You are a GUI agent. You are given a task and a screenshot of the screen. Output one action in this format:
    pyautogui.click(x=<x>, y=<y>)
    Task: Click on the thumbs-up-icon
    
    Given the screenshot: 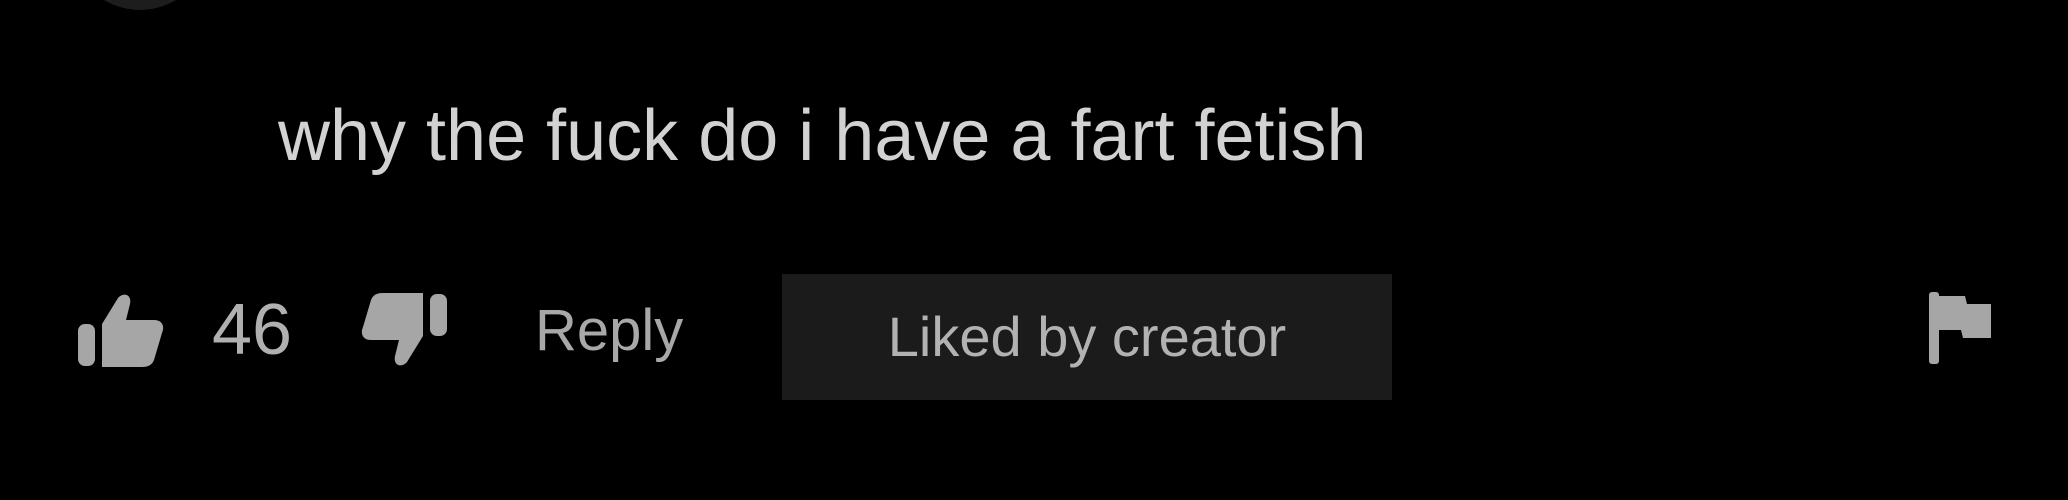 What is the action you would take?
    pyautogui.click(x=121, y=330)
    